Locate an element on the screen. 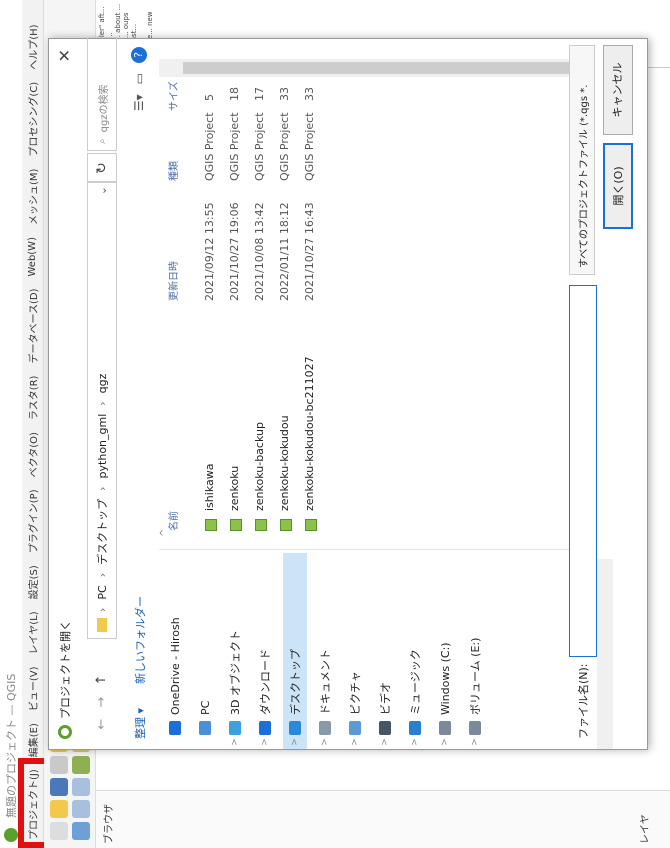  column-name: 名前 is located at coordinates (175, 521).